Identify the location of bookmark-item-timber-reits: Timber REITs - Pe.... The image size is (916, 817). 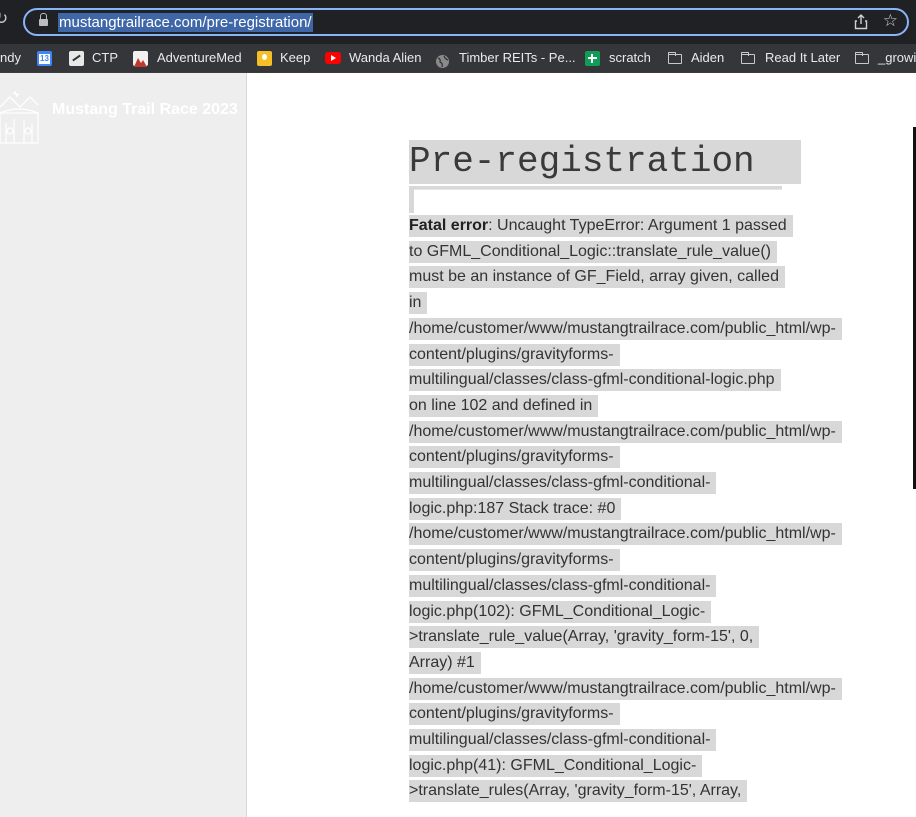
(505, 58).